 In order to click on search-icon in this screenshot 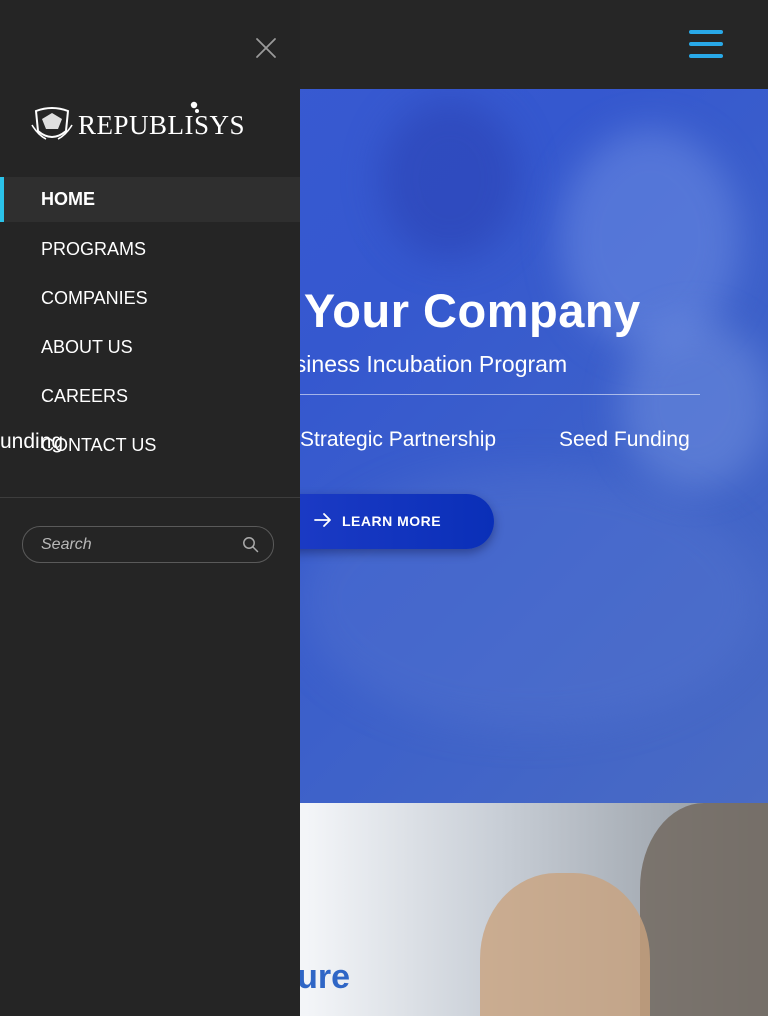, I will do `click(250, 544)`.